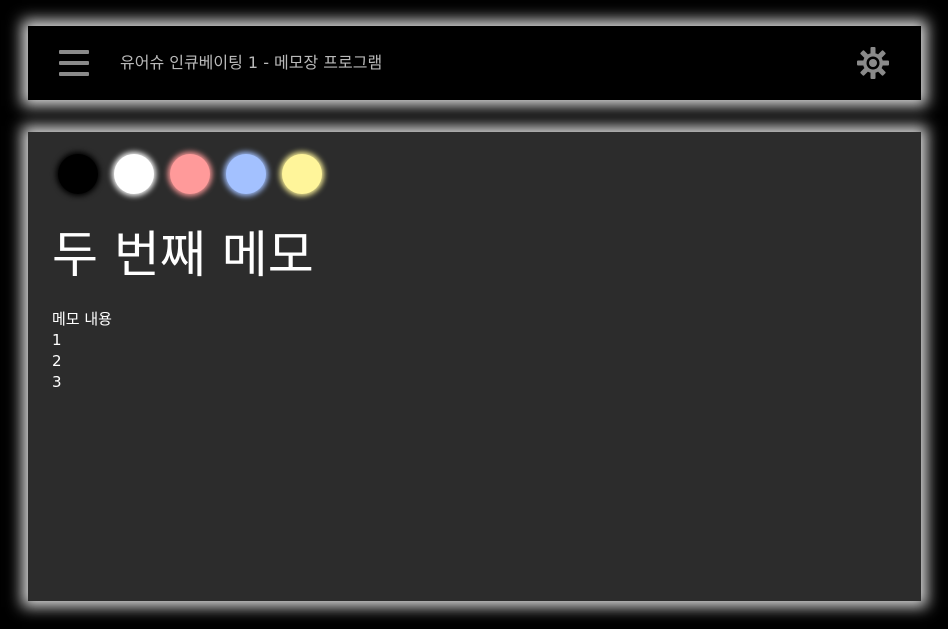 Image resolution: width=948 pixels, height=629 pixels. I want to click on color-option-blue, so click(246, 174).